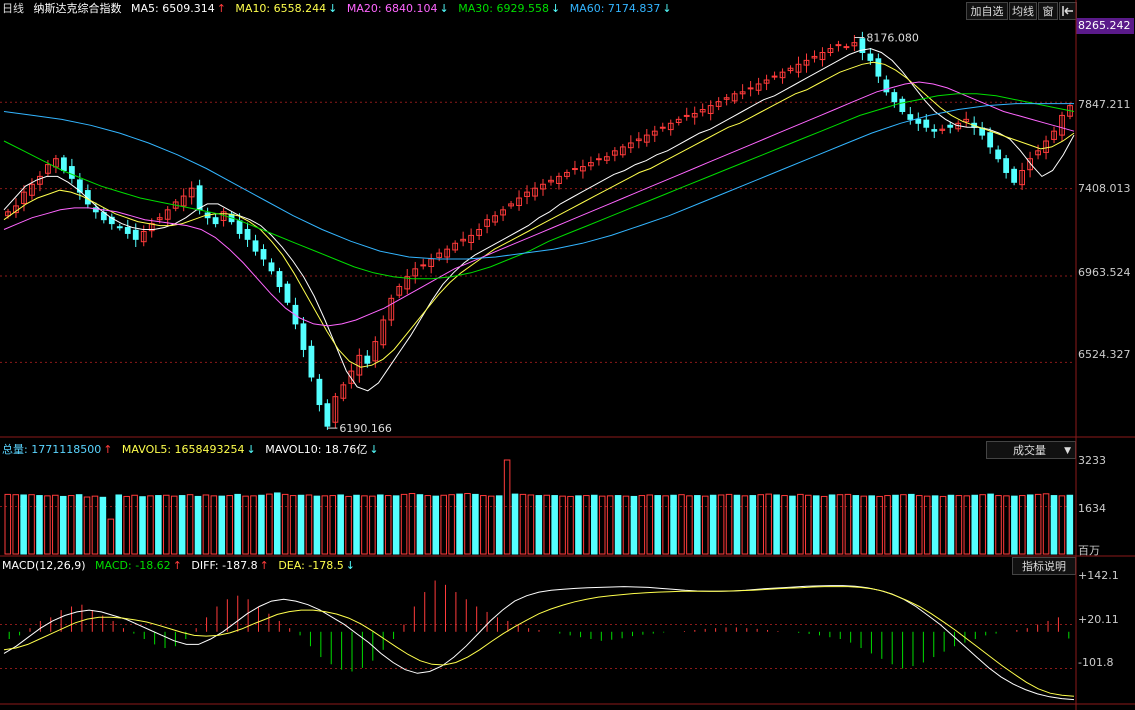 The height and width of the screenshot is (710, 1135). Describe the element at coordinates (57, 449) in the screenshot. I see `total-volume-legend: 总量: 1771118500 ↑` at that location.